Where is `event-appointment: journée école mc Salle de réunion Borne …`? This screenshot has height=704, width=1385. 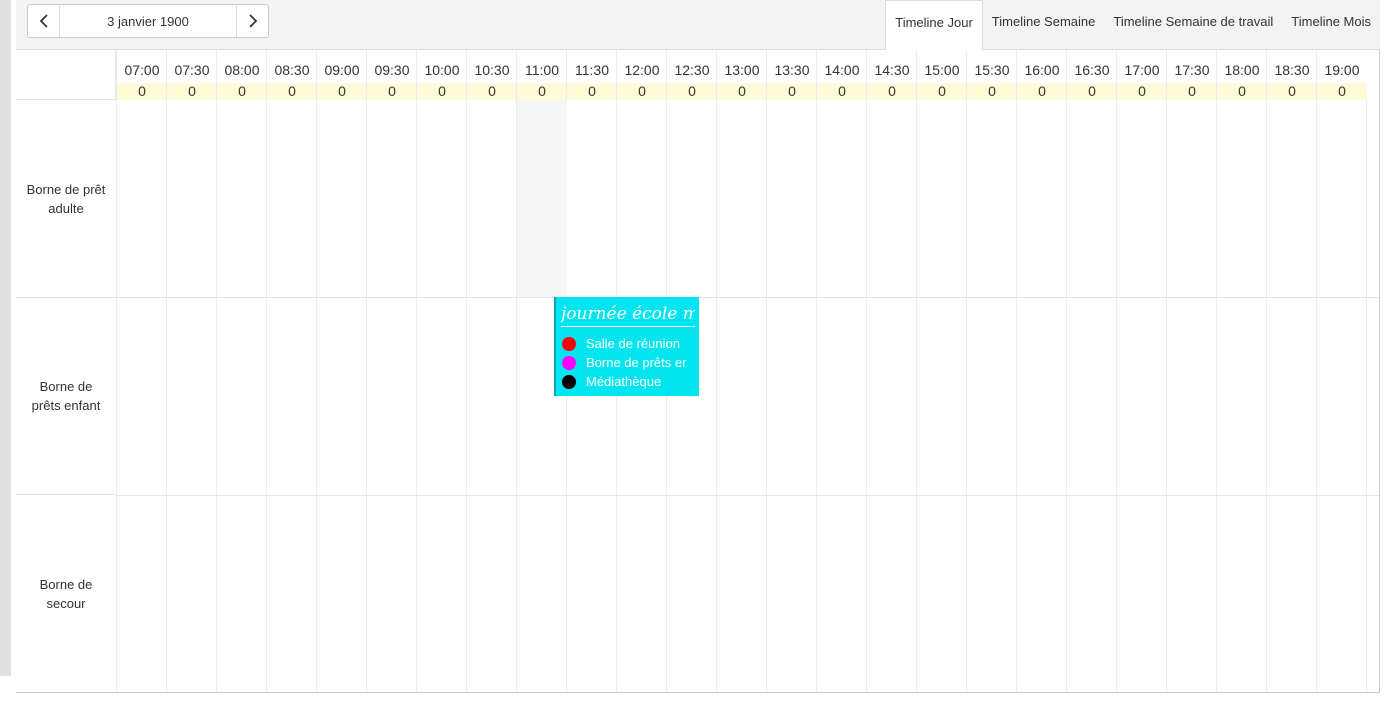
event-appointment: journée école mc Salle de réunion Borne … is located at coordinates (626, 346).